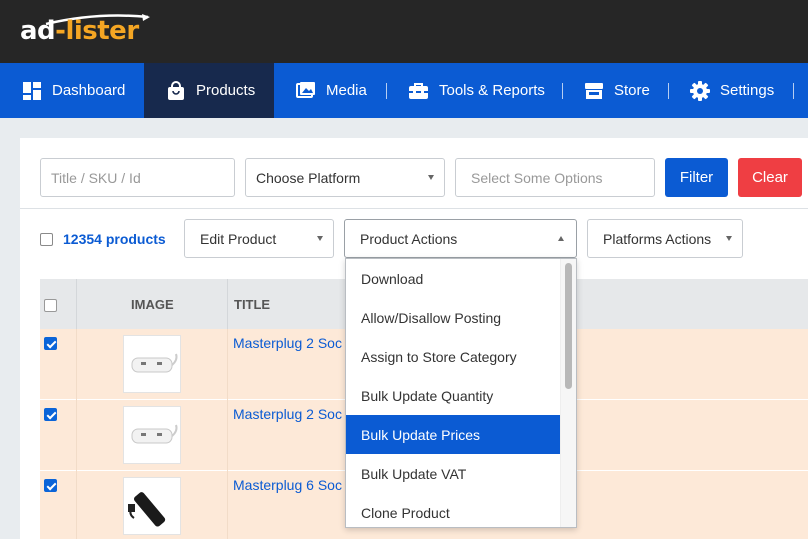 This screenshot has height=539, width=808. I want to click on header-select-checkbox, so click(50, 305).